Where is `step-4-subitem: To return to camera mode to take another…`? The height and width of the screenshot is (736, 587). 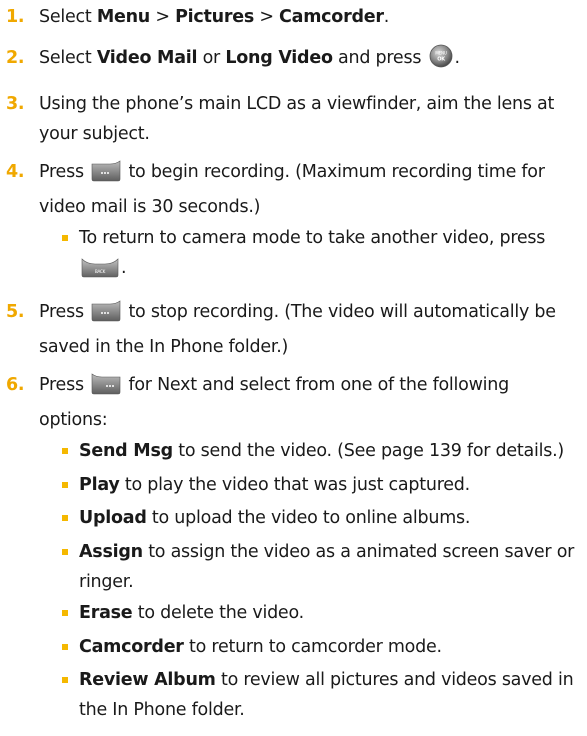
step-4-subitem: To return to camera mode to take another… is located at coordinates (321, 255).